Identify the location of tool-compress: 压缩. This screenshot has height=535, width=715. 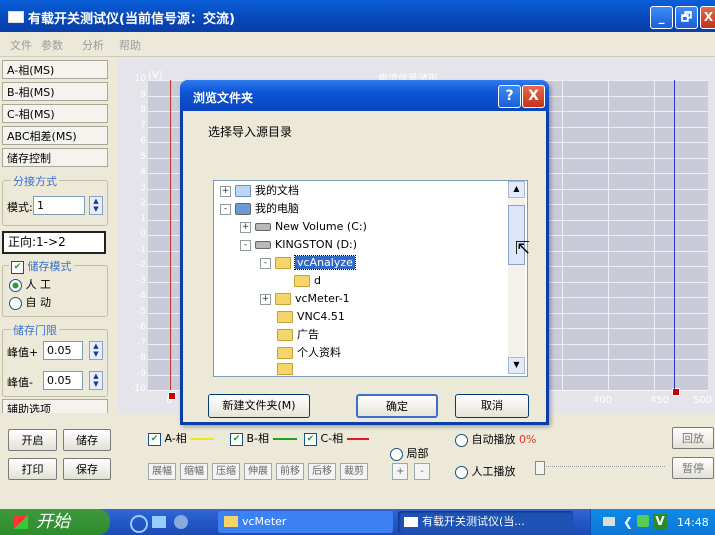
(226, 471).